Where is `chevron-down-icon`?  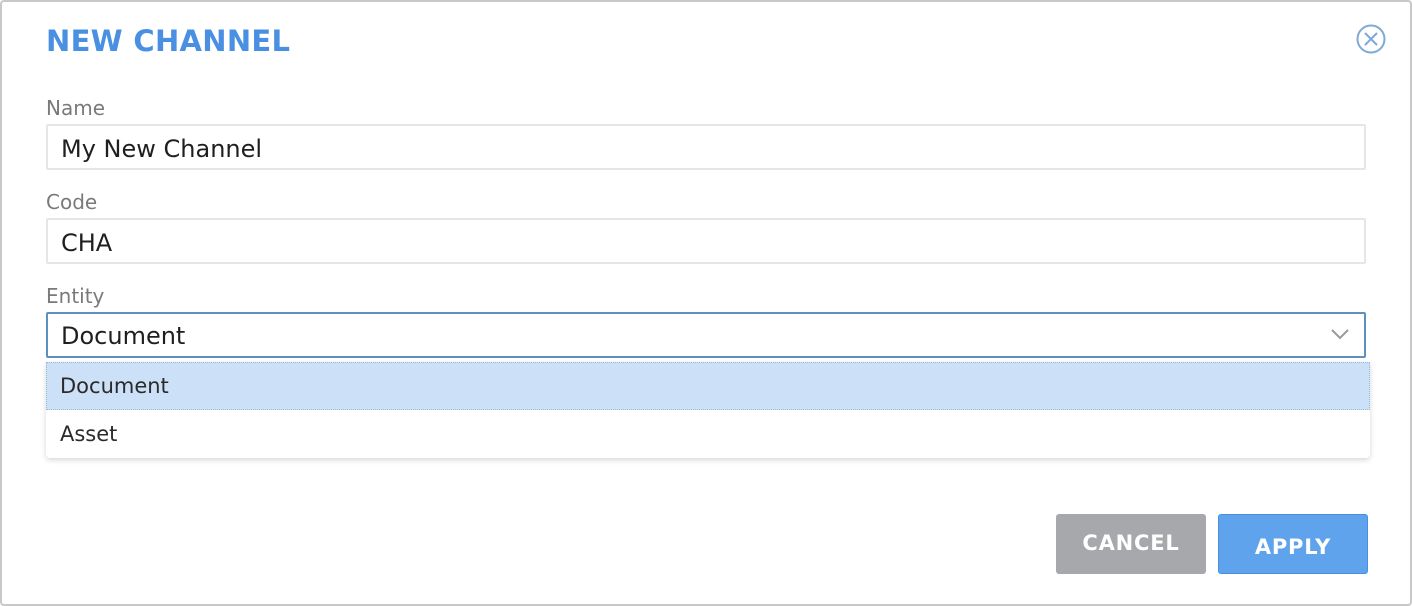
chevron-down-icon is located at coordinates (1340, 334).